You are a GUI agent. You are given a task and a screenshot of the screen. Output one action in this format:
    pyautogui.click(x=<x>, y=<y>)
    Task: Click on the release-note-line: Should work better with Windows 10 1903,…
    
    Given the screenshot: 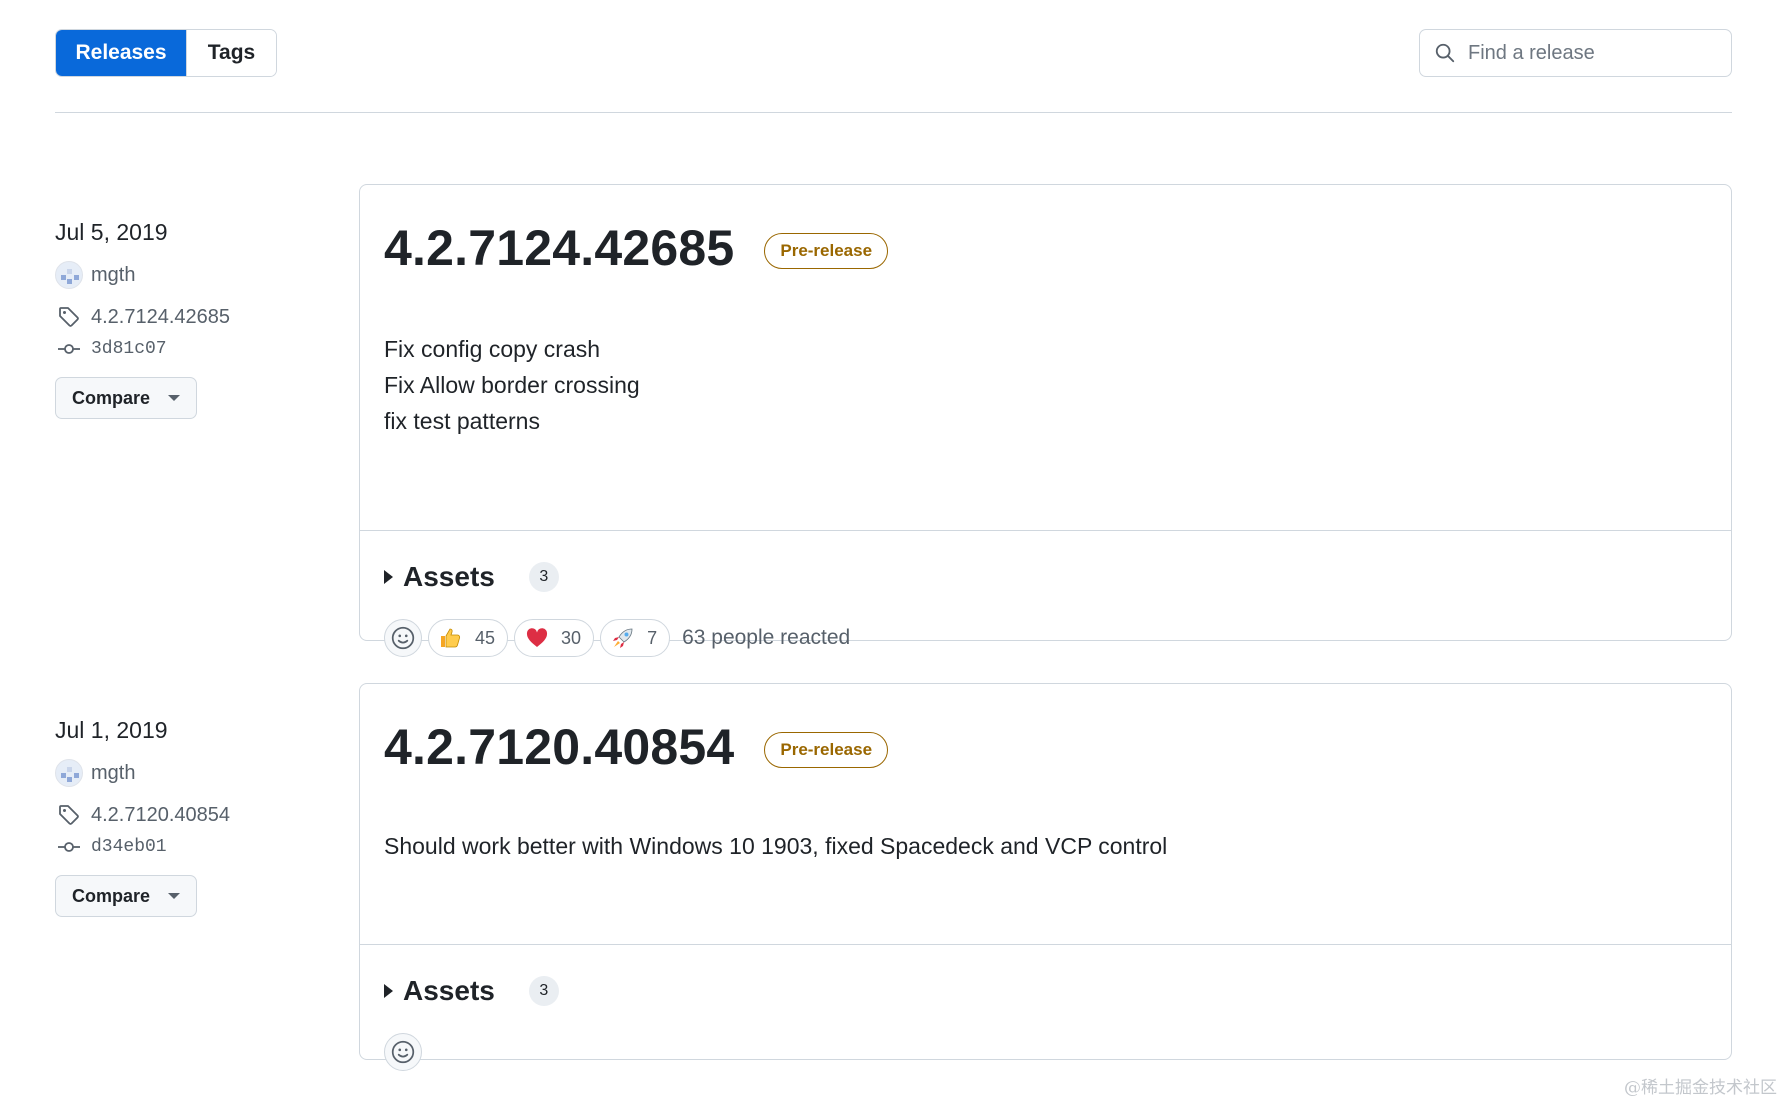 What is the action you would take?
    pyautogui.click(x=776, y=846)
    